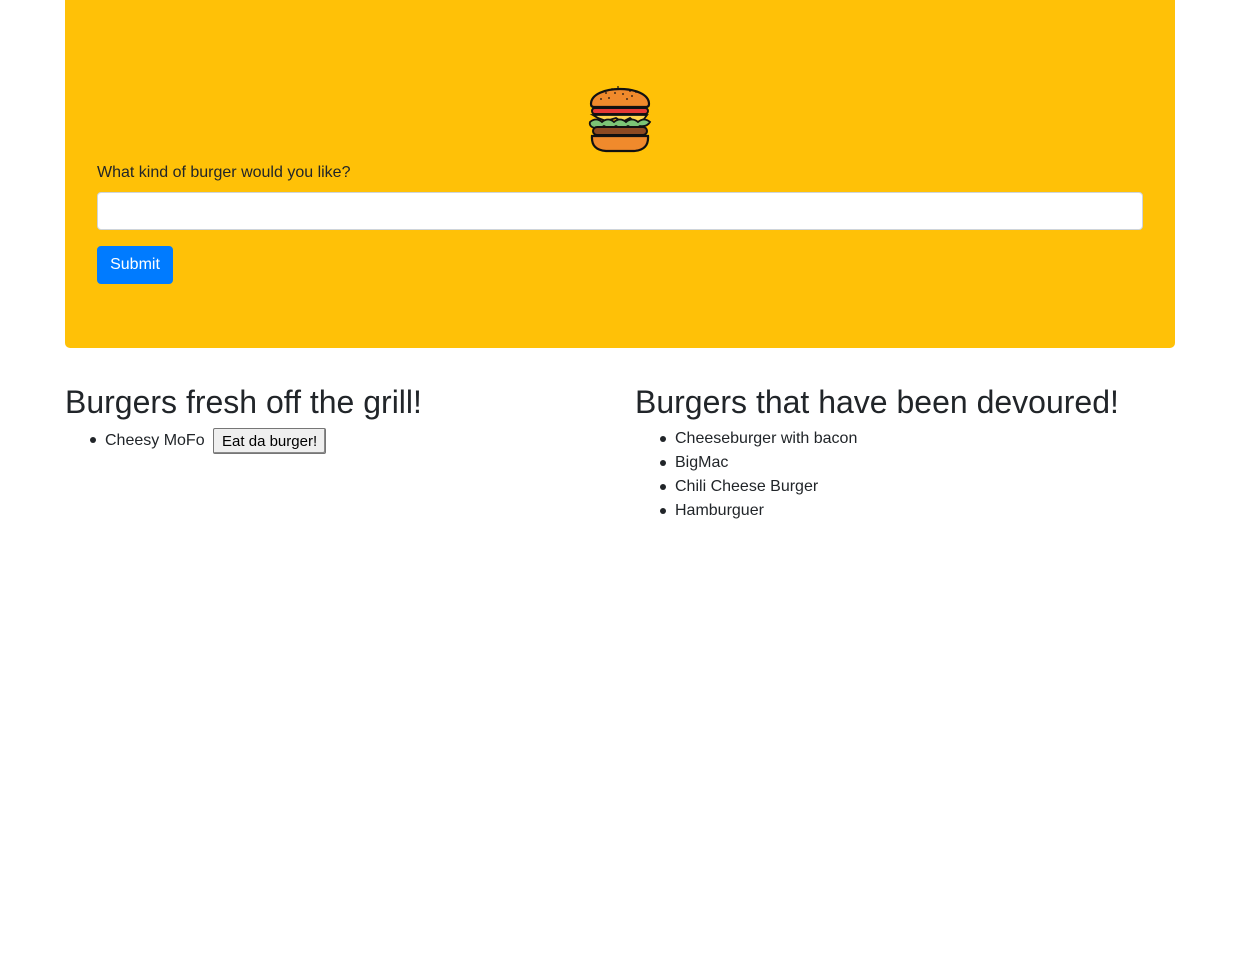  What do you see at coordinates (747, 486) in the screenshot?
I see `burger-name: Chili Cheese Burger` at bounding box center [747, 486].